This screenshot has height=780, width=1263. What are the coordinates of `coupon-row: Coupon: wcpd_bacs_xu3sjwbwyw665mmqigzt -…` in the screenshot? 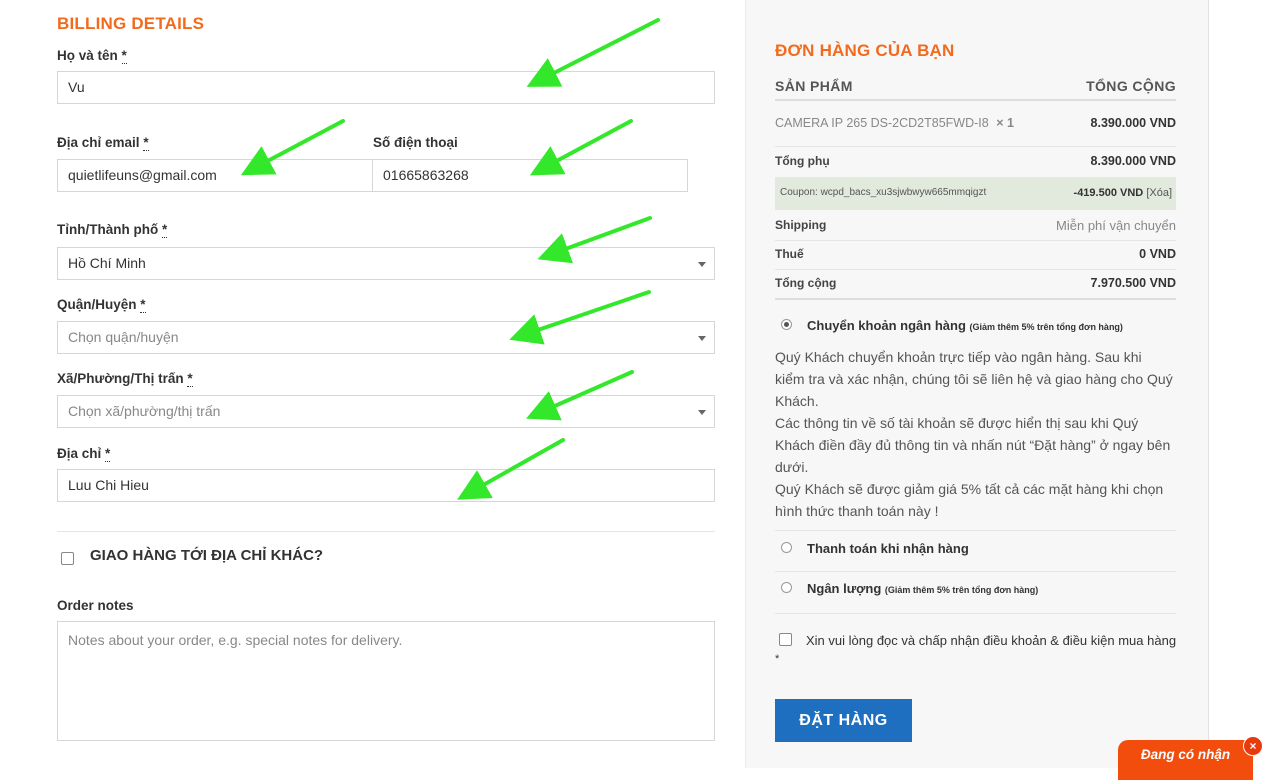 It's located at (975, 193).